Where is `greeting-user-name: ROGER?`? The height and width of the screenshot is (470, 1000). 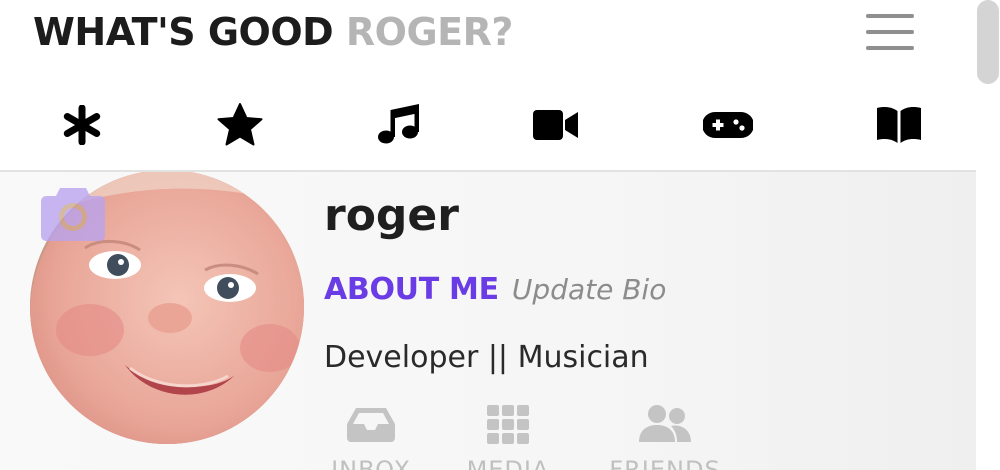 greeting-user-name: ROGER? is located at coordinates (429, 32).